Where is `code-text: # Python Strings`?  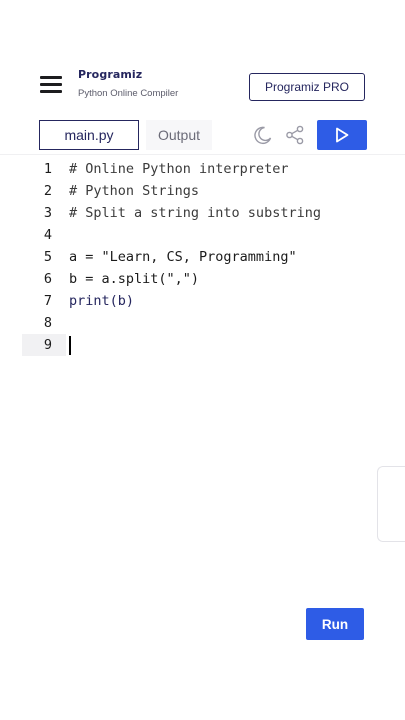
code-text: # Python Strings is located at coordinates (134, 191).